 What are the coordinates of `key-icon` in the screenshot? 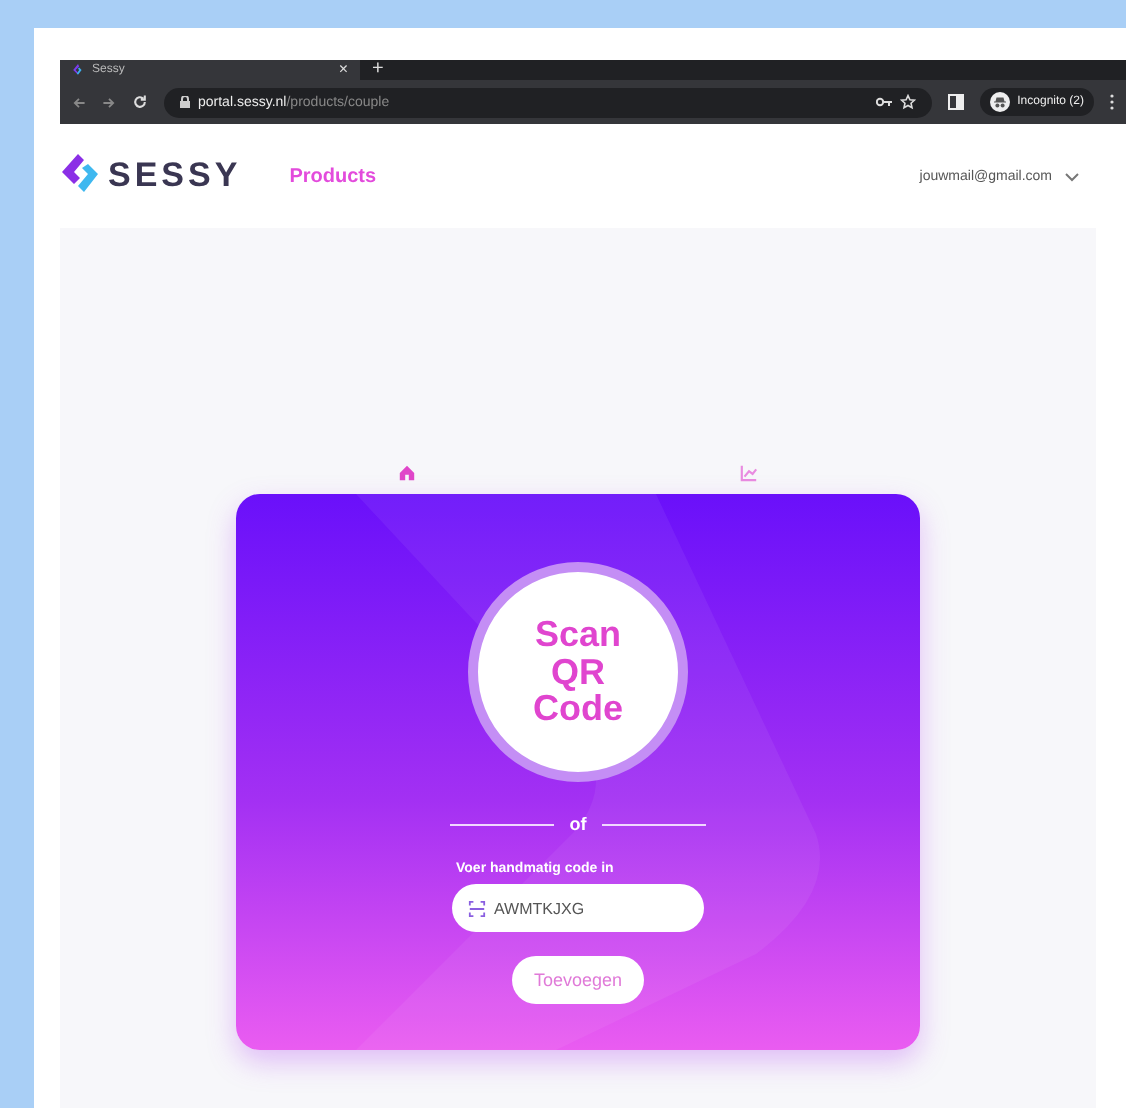 It's located at (883, 102).